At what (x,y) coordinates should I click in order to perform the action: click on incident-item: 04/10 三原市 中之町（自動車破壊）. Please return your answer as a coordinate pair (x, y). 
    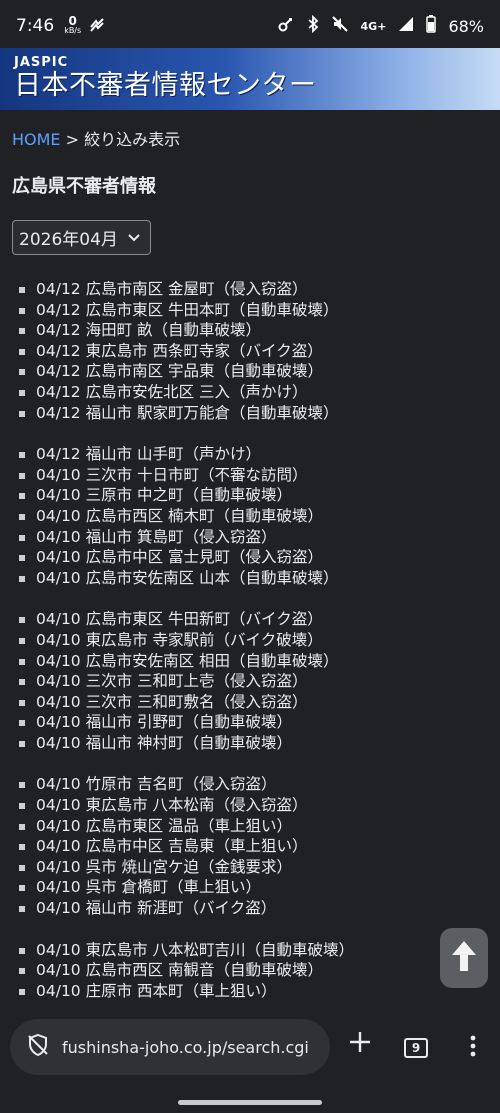
    Looking at the image, I should click on (253, 495).